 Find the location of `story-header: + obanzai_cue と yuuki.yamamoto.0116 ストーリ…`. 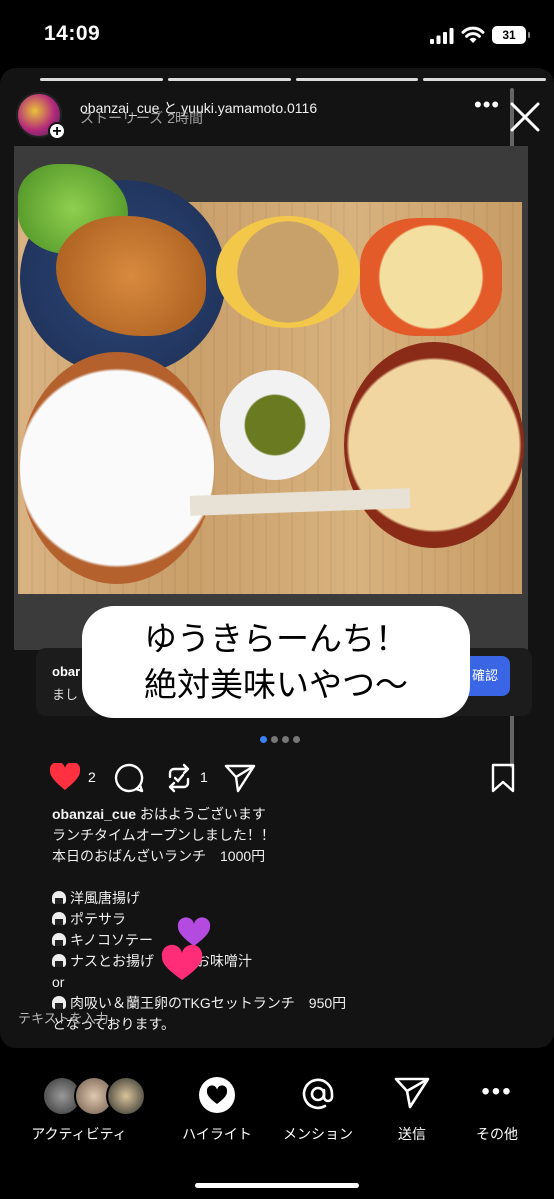

story-header: + obanzai_cue と yuuki.yamamoto.0116 ストーリ… is located at coordinates (281, 116).